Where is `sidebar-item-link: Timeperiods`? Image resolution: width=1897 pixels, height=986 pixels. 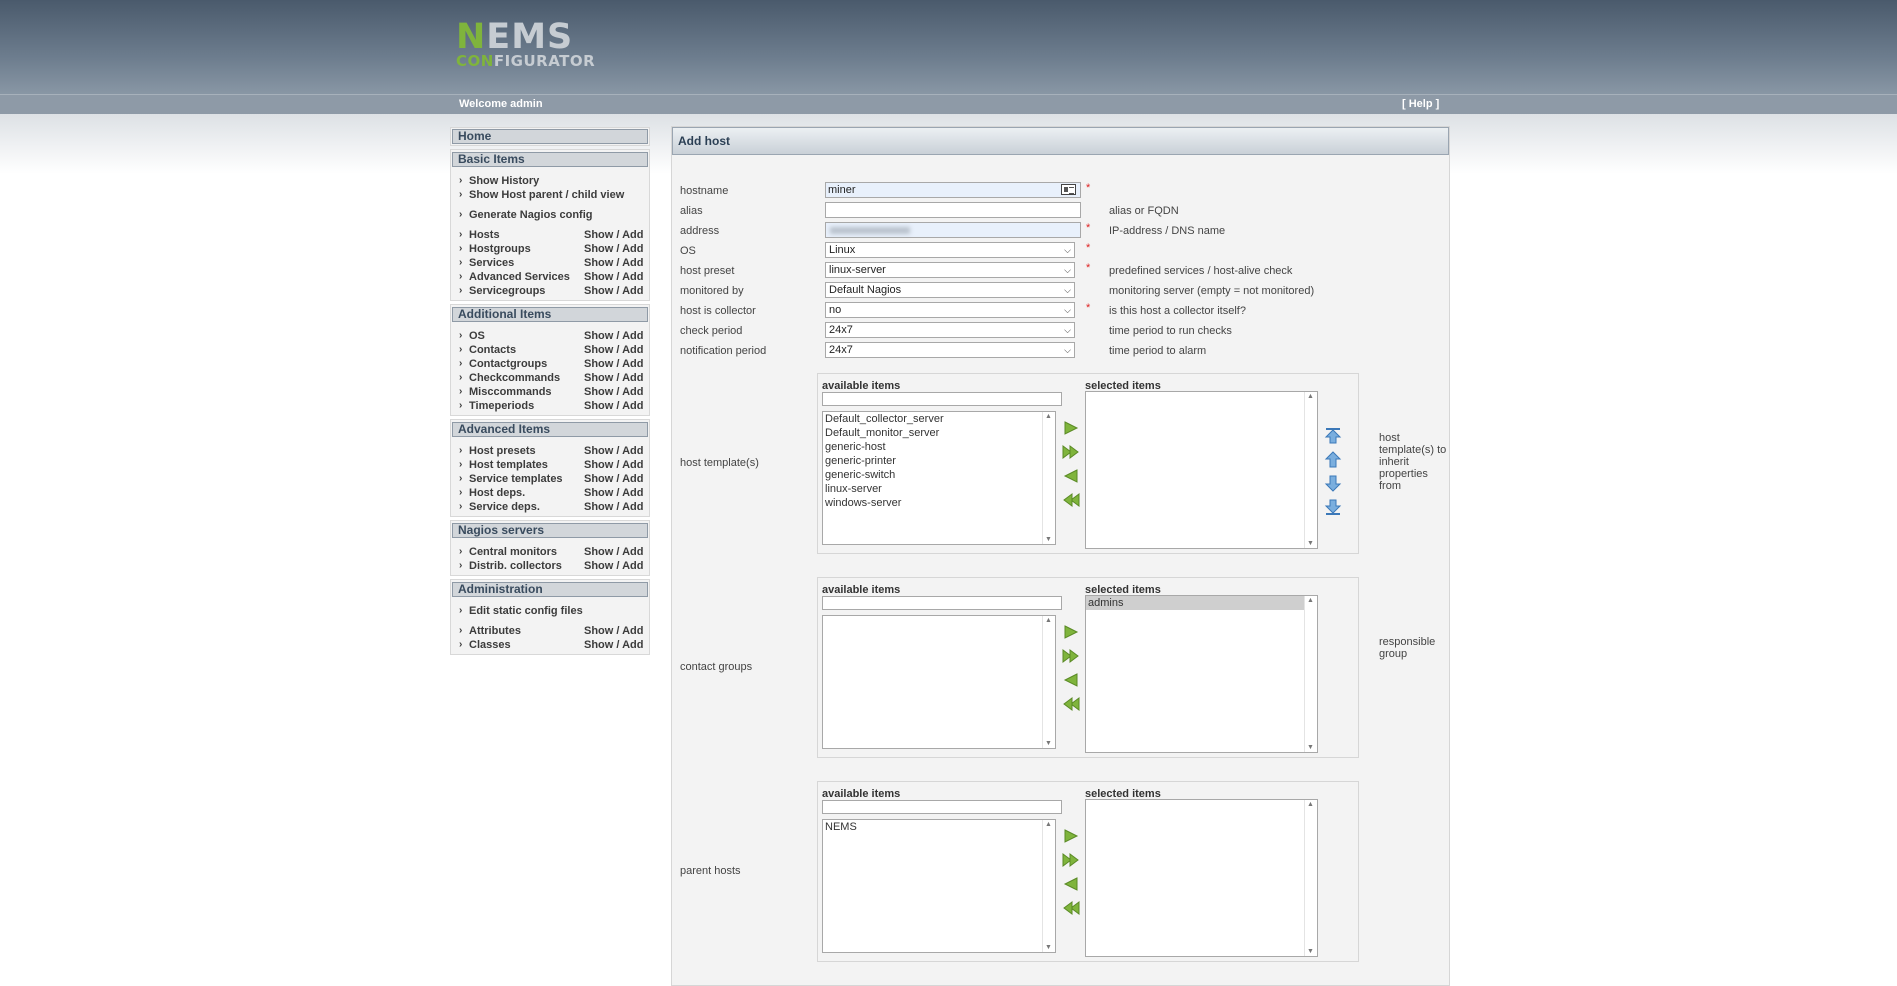
sidebar-item-link: Timeperiods is located at coordinates (501, 406).